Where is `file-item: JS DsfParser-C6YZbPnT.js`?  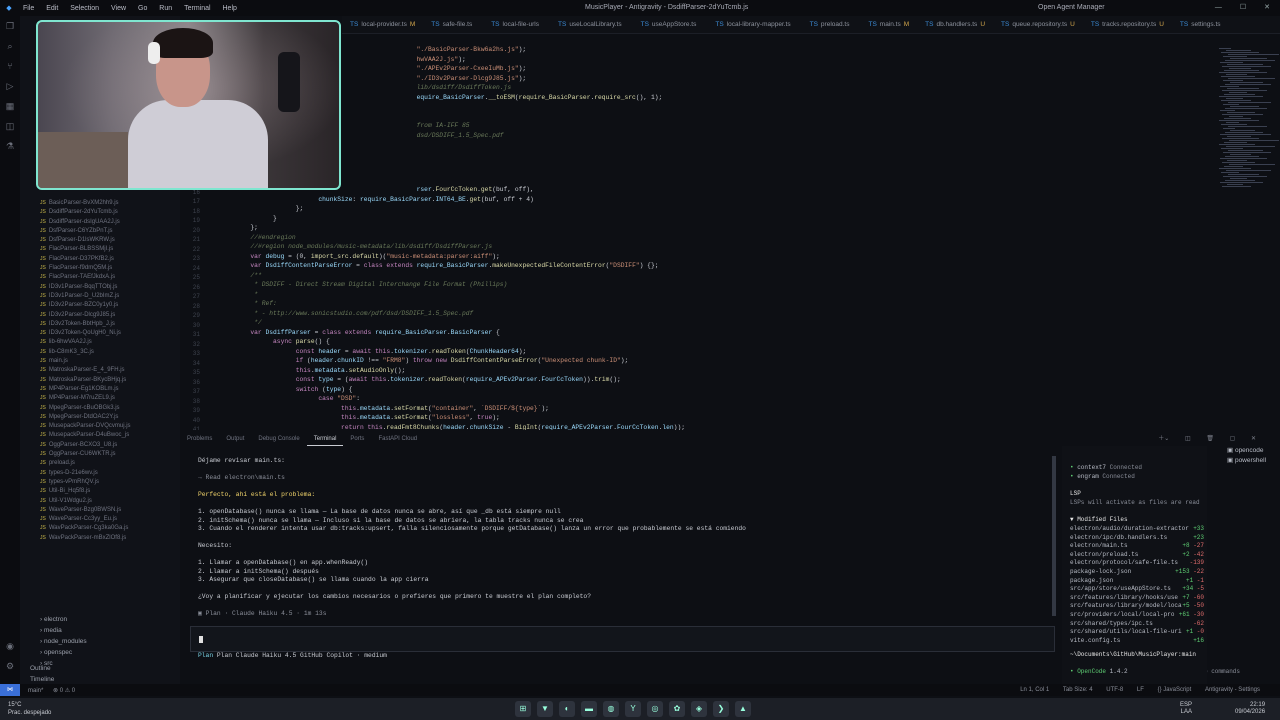
file-item: JS DsfParser-C6YZbPnT.js is located at coordinates (100, 231).